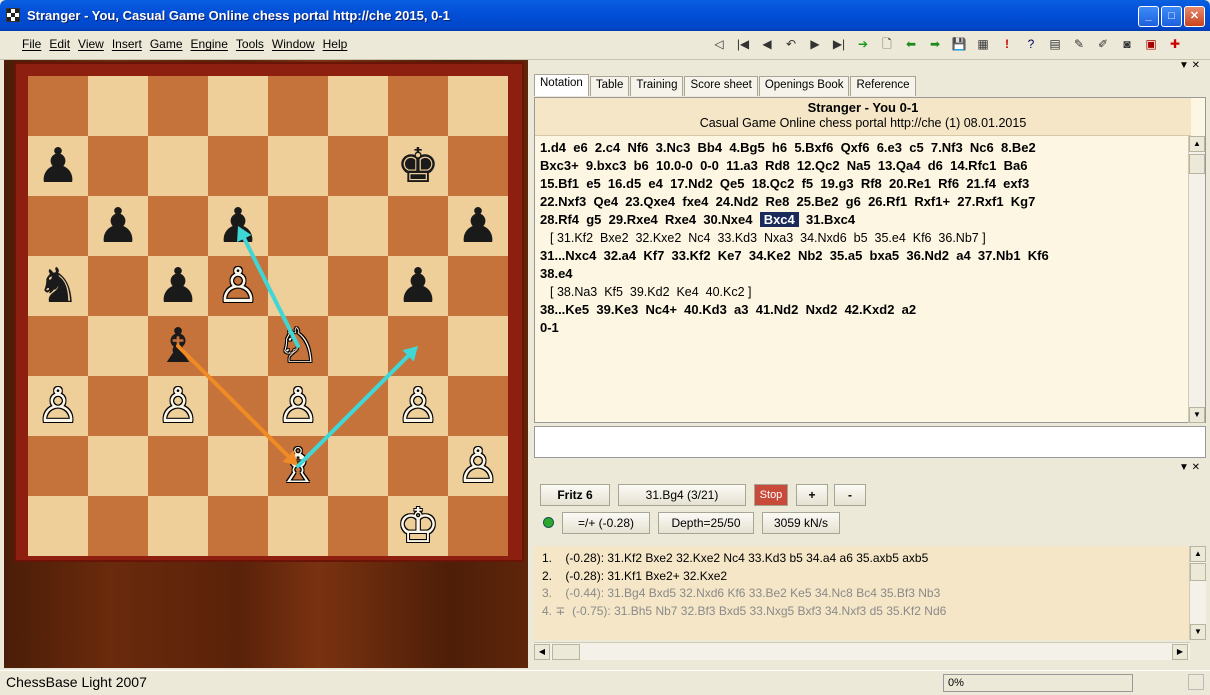 The width and height of the screenshot is (1210, 695). Describe the element at coordinates (478, 166) in the screenshot. I see `square-h7` at that location.